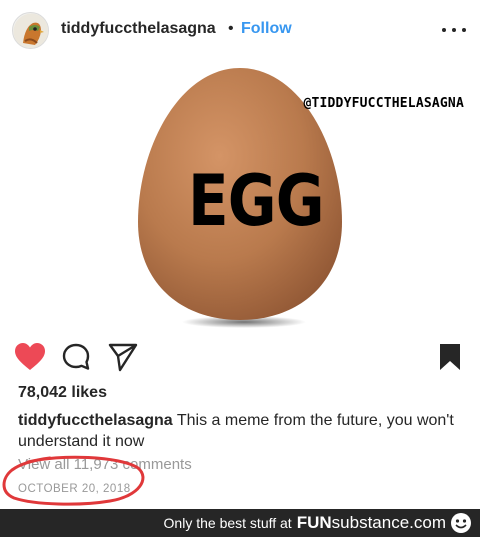 This screenshot has width=480, height=537. Describe the element at coordinates (74, 489) in the screenshot. I see `post-date: OCTOBER 20, 2018` at that location.